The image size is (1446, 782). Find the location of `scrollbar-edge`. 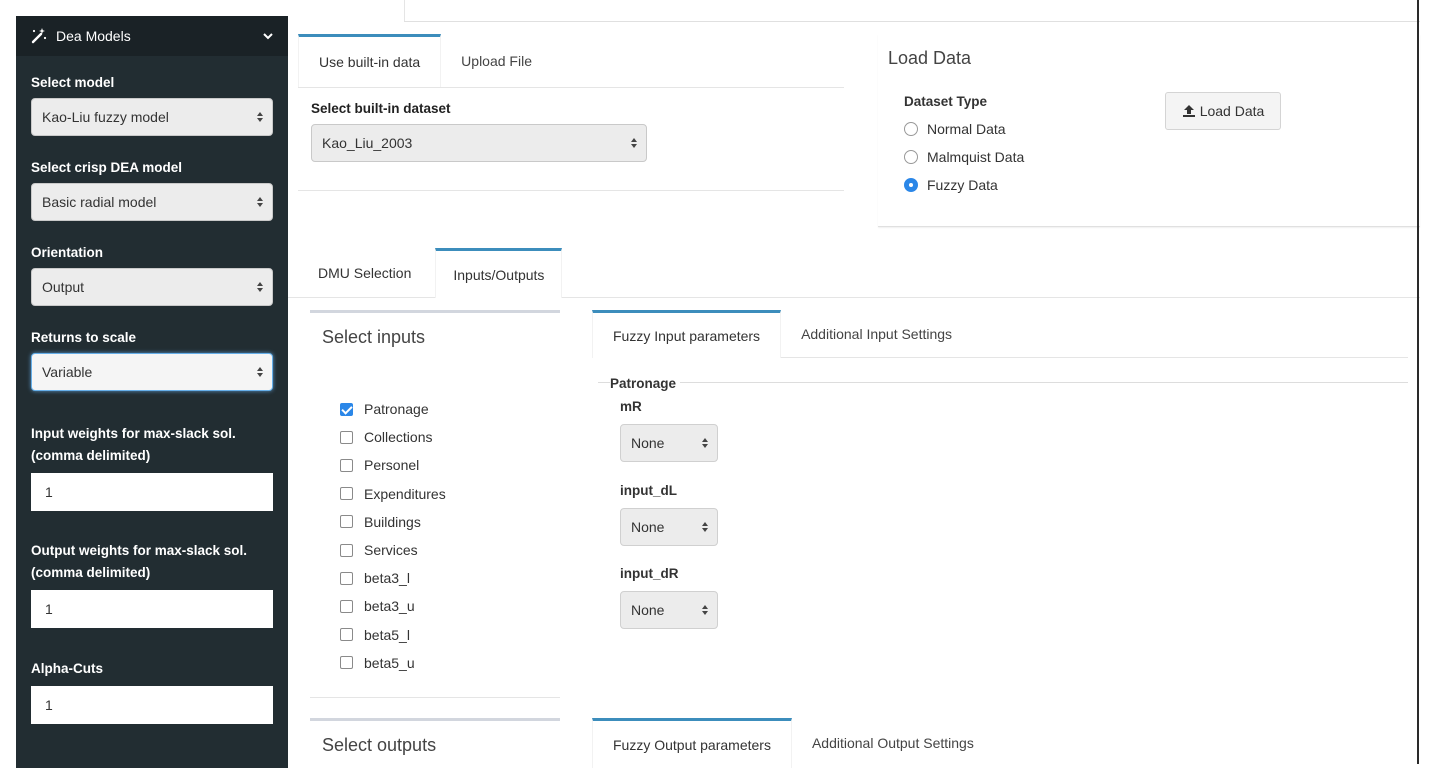

scrollbar-edge is located at coordinates (1418, 382).